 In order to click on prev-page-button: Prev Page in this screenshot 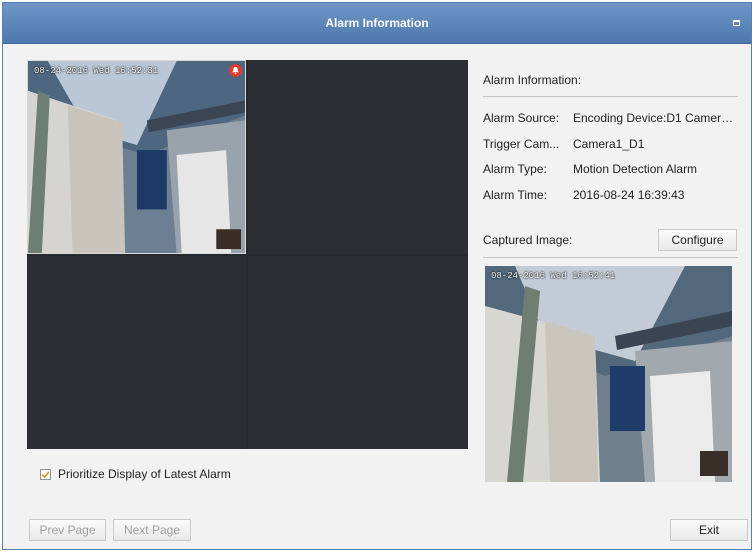, I will do `click(67, 530)`.